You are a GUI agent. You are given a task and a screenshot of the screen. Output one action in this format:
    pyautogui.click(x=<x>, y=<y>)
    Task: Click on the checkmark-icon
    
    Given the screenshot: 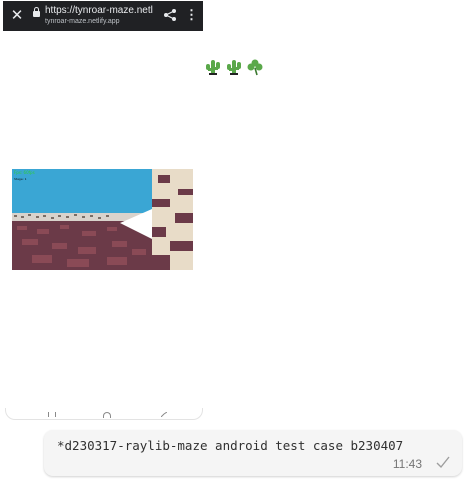 What is the action you would take?
    pyautogui.click(x=443, y=462)
    